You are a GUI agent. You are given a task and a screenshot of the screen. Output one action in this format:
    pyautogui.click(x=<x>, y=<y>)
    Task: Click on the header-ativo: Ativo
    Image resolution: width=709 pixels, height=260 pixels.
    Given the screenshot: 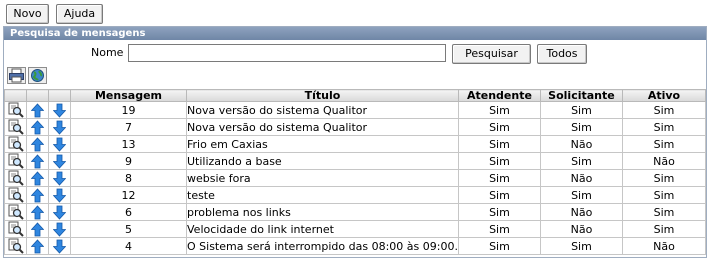 What is the action you would take?
    pyautogui.click(x=664, y=95)
    